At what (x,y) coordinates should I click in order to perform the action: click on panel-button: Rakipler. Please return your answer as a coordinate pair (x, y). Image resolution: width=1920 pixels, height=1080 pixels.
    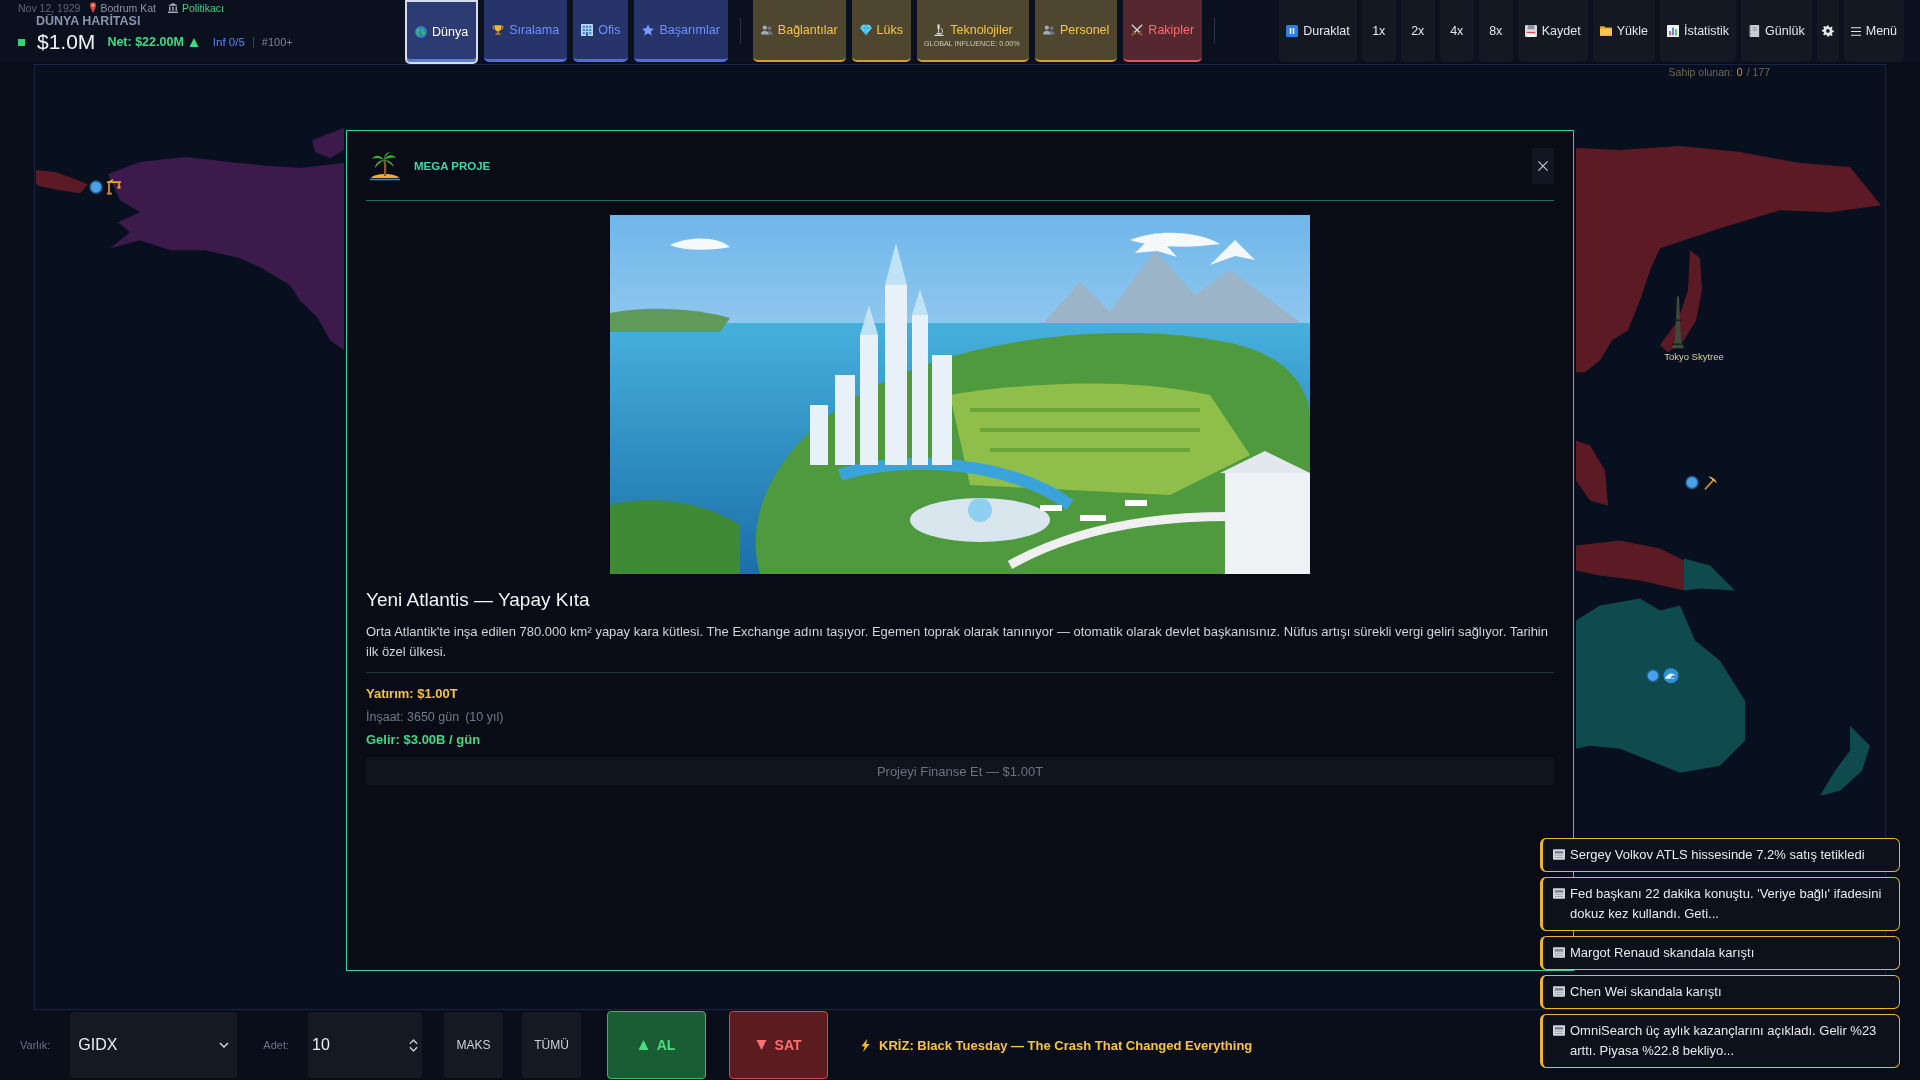
    Looking at the image, I should click on (1163, 31).